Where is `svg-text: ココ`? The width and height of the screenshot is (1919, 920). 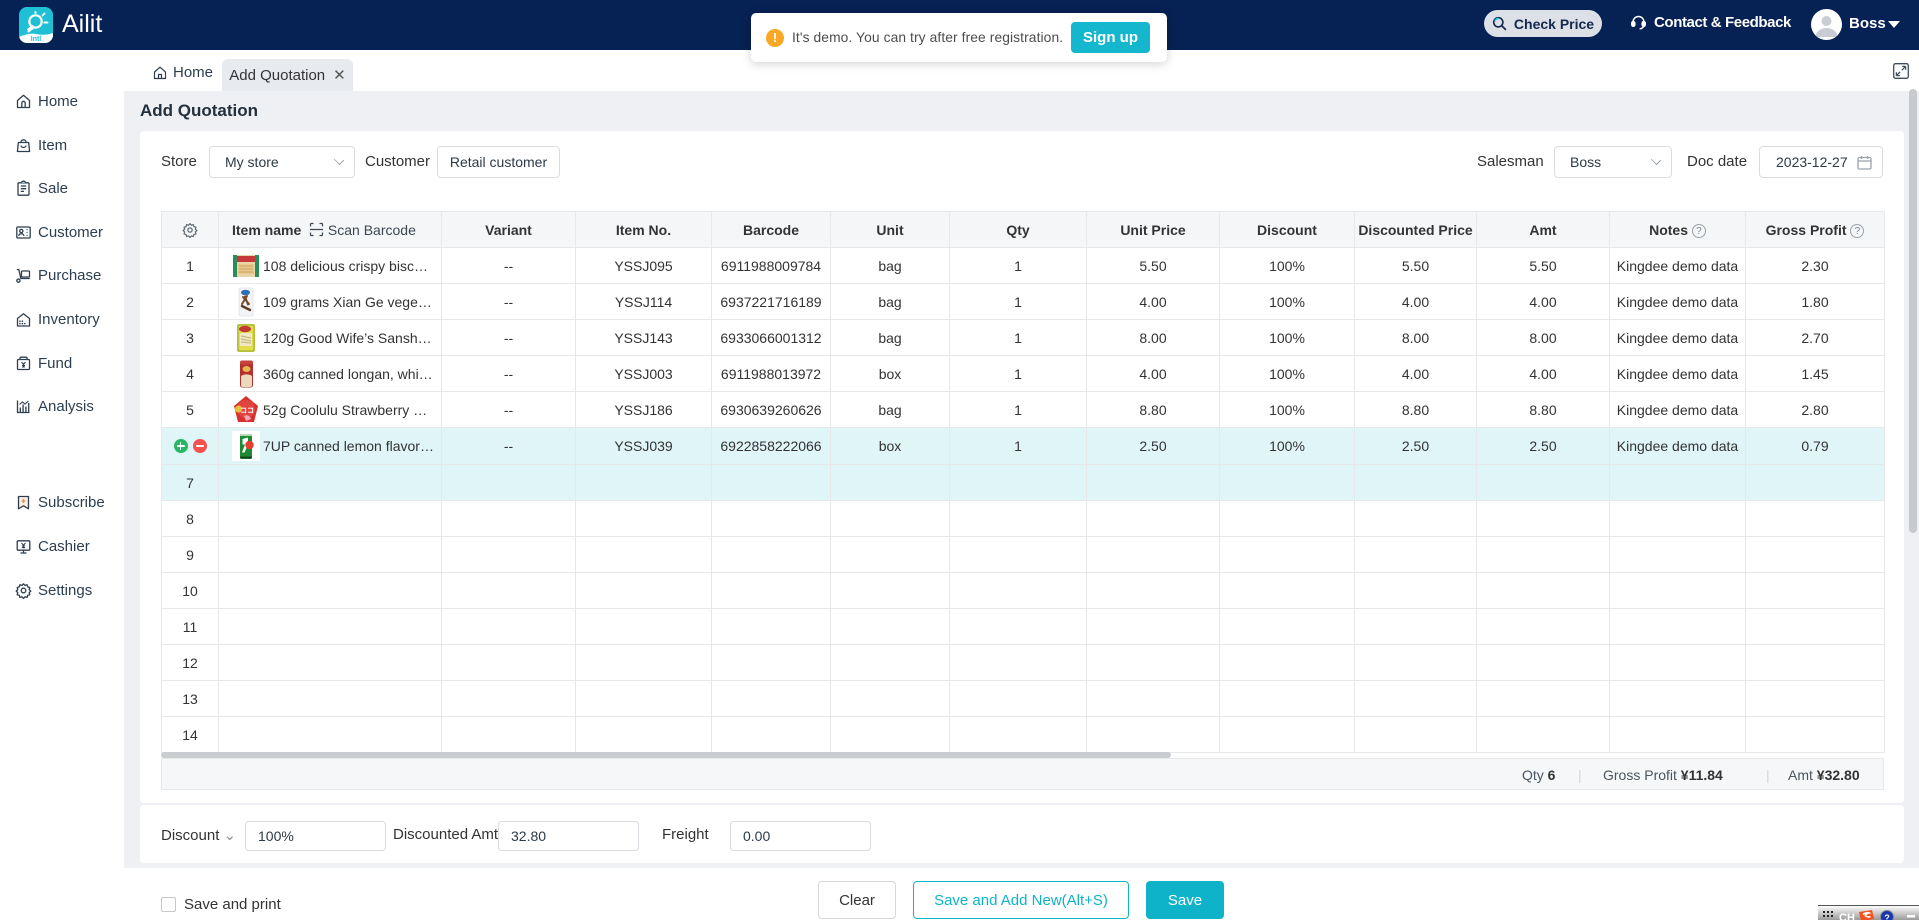
svg-text: ココ is located at coordinates (247, 411).